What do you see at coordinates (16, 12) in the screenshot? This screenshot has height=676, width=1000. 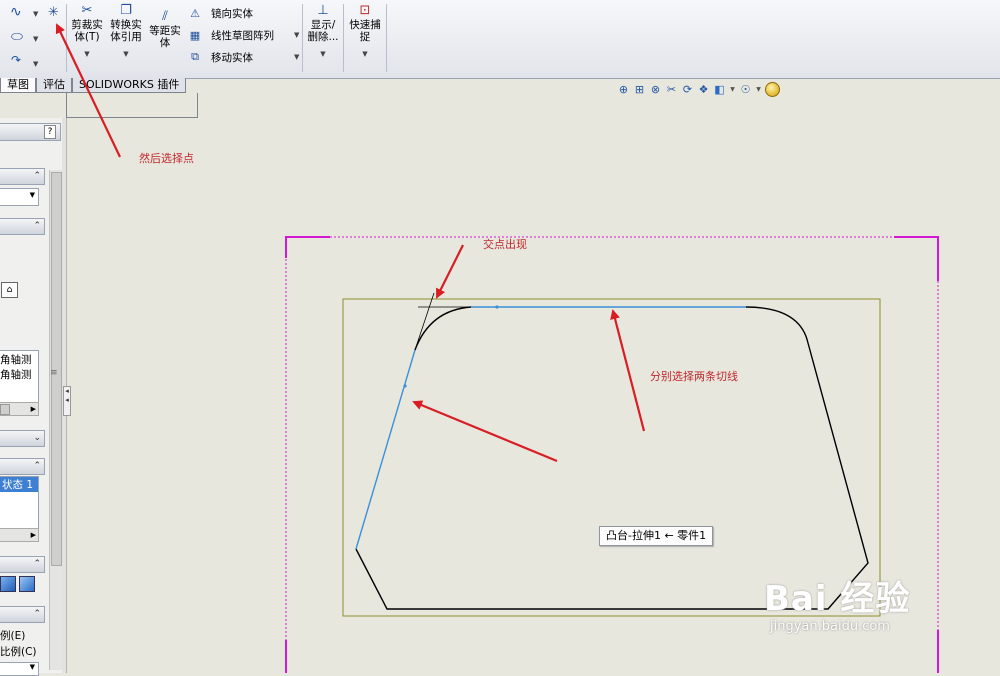 I see `spline-icon: ∿` at bounding box center [16, 12].